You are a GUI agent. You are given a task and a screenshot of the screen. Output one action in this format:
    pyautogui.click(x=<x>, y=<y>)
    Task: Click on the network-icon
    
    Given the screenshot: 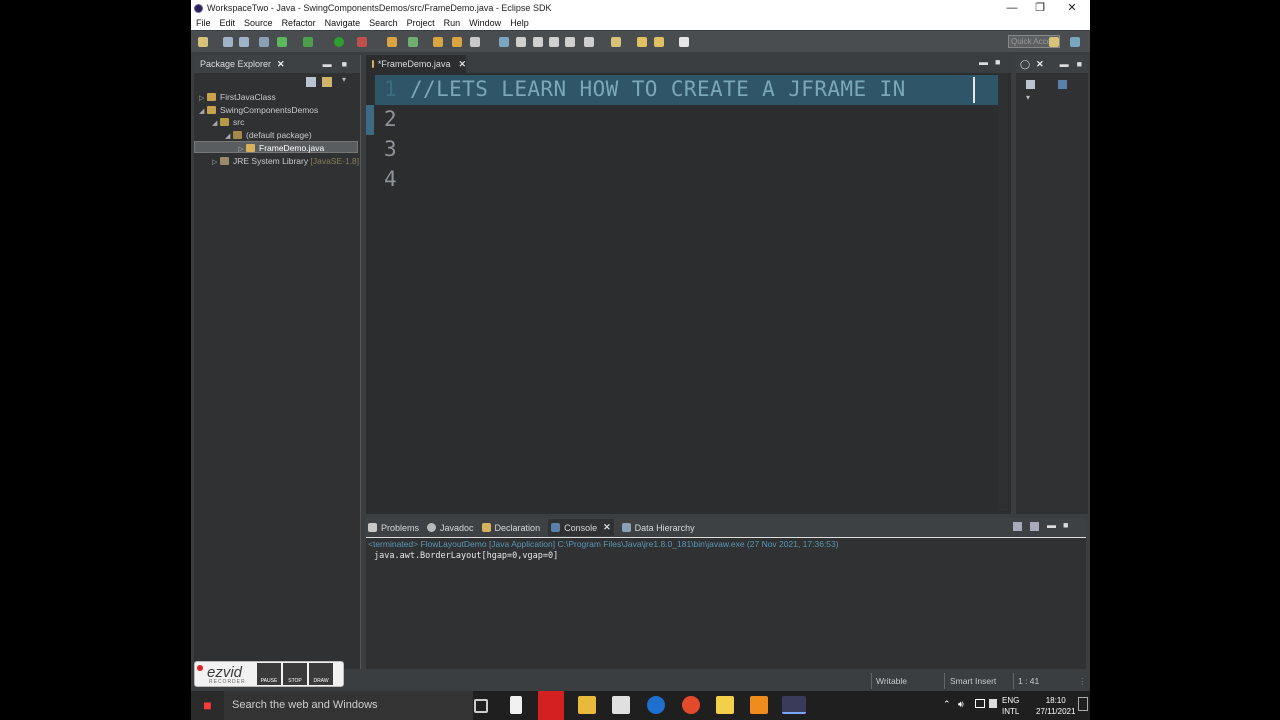 What is the action you would take?
    pyautogui.click(x=980, y=703)
    